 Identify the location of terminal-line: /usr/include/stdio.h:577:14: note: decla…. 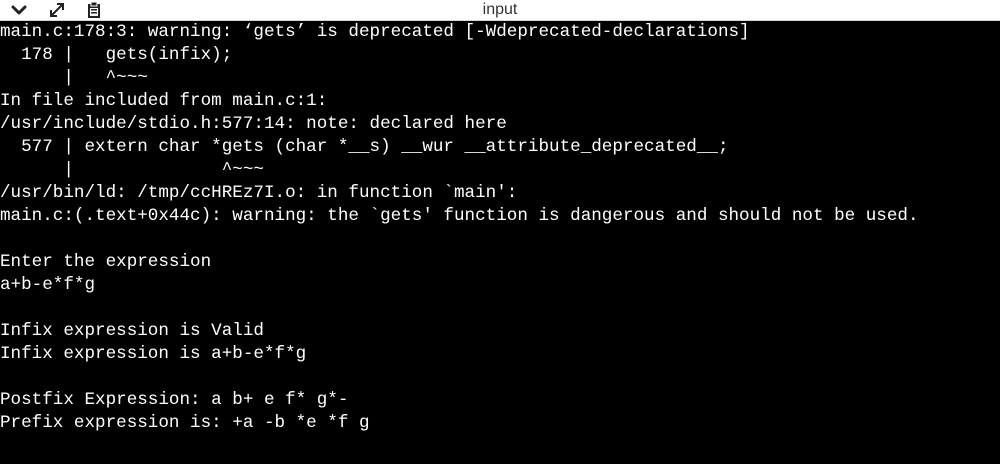
(253, 124).